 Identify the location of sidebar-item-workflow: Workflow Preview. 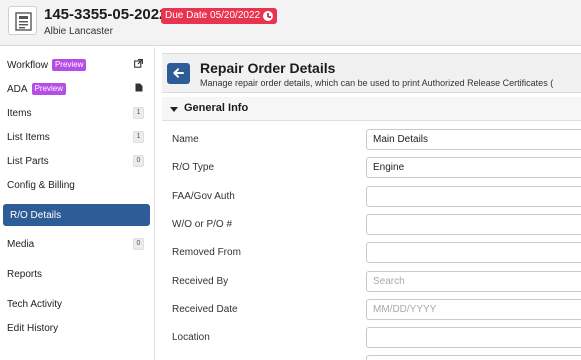
(76, 65).